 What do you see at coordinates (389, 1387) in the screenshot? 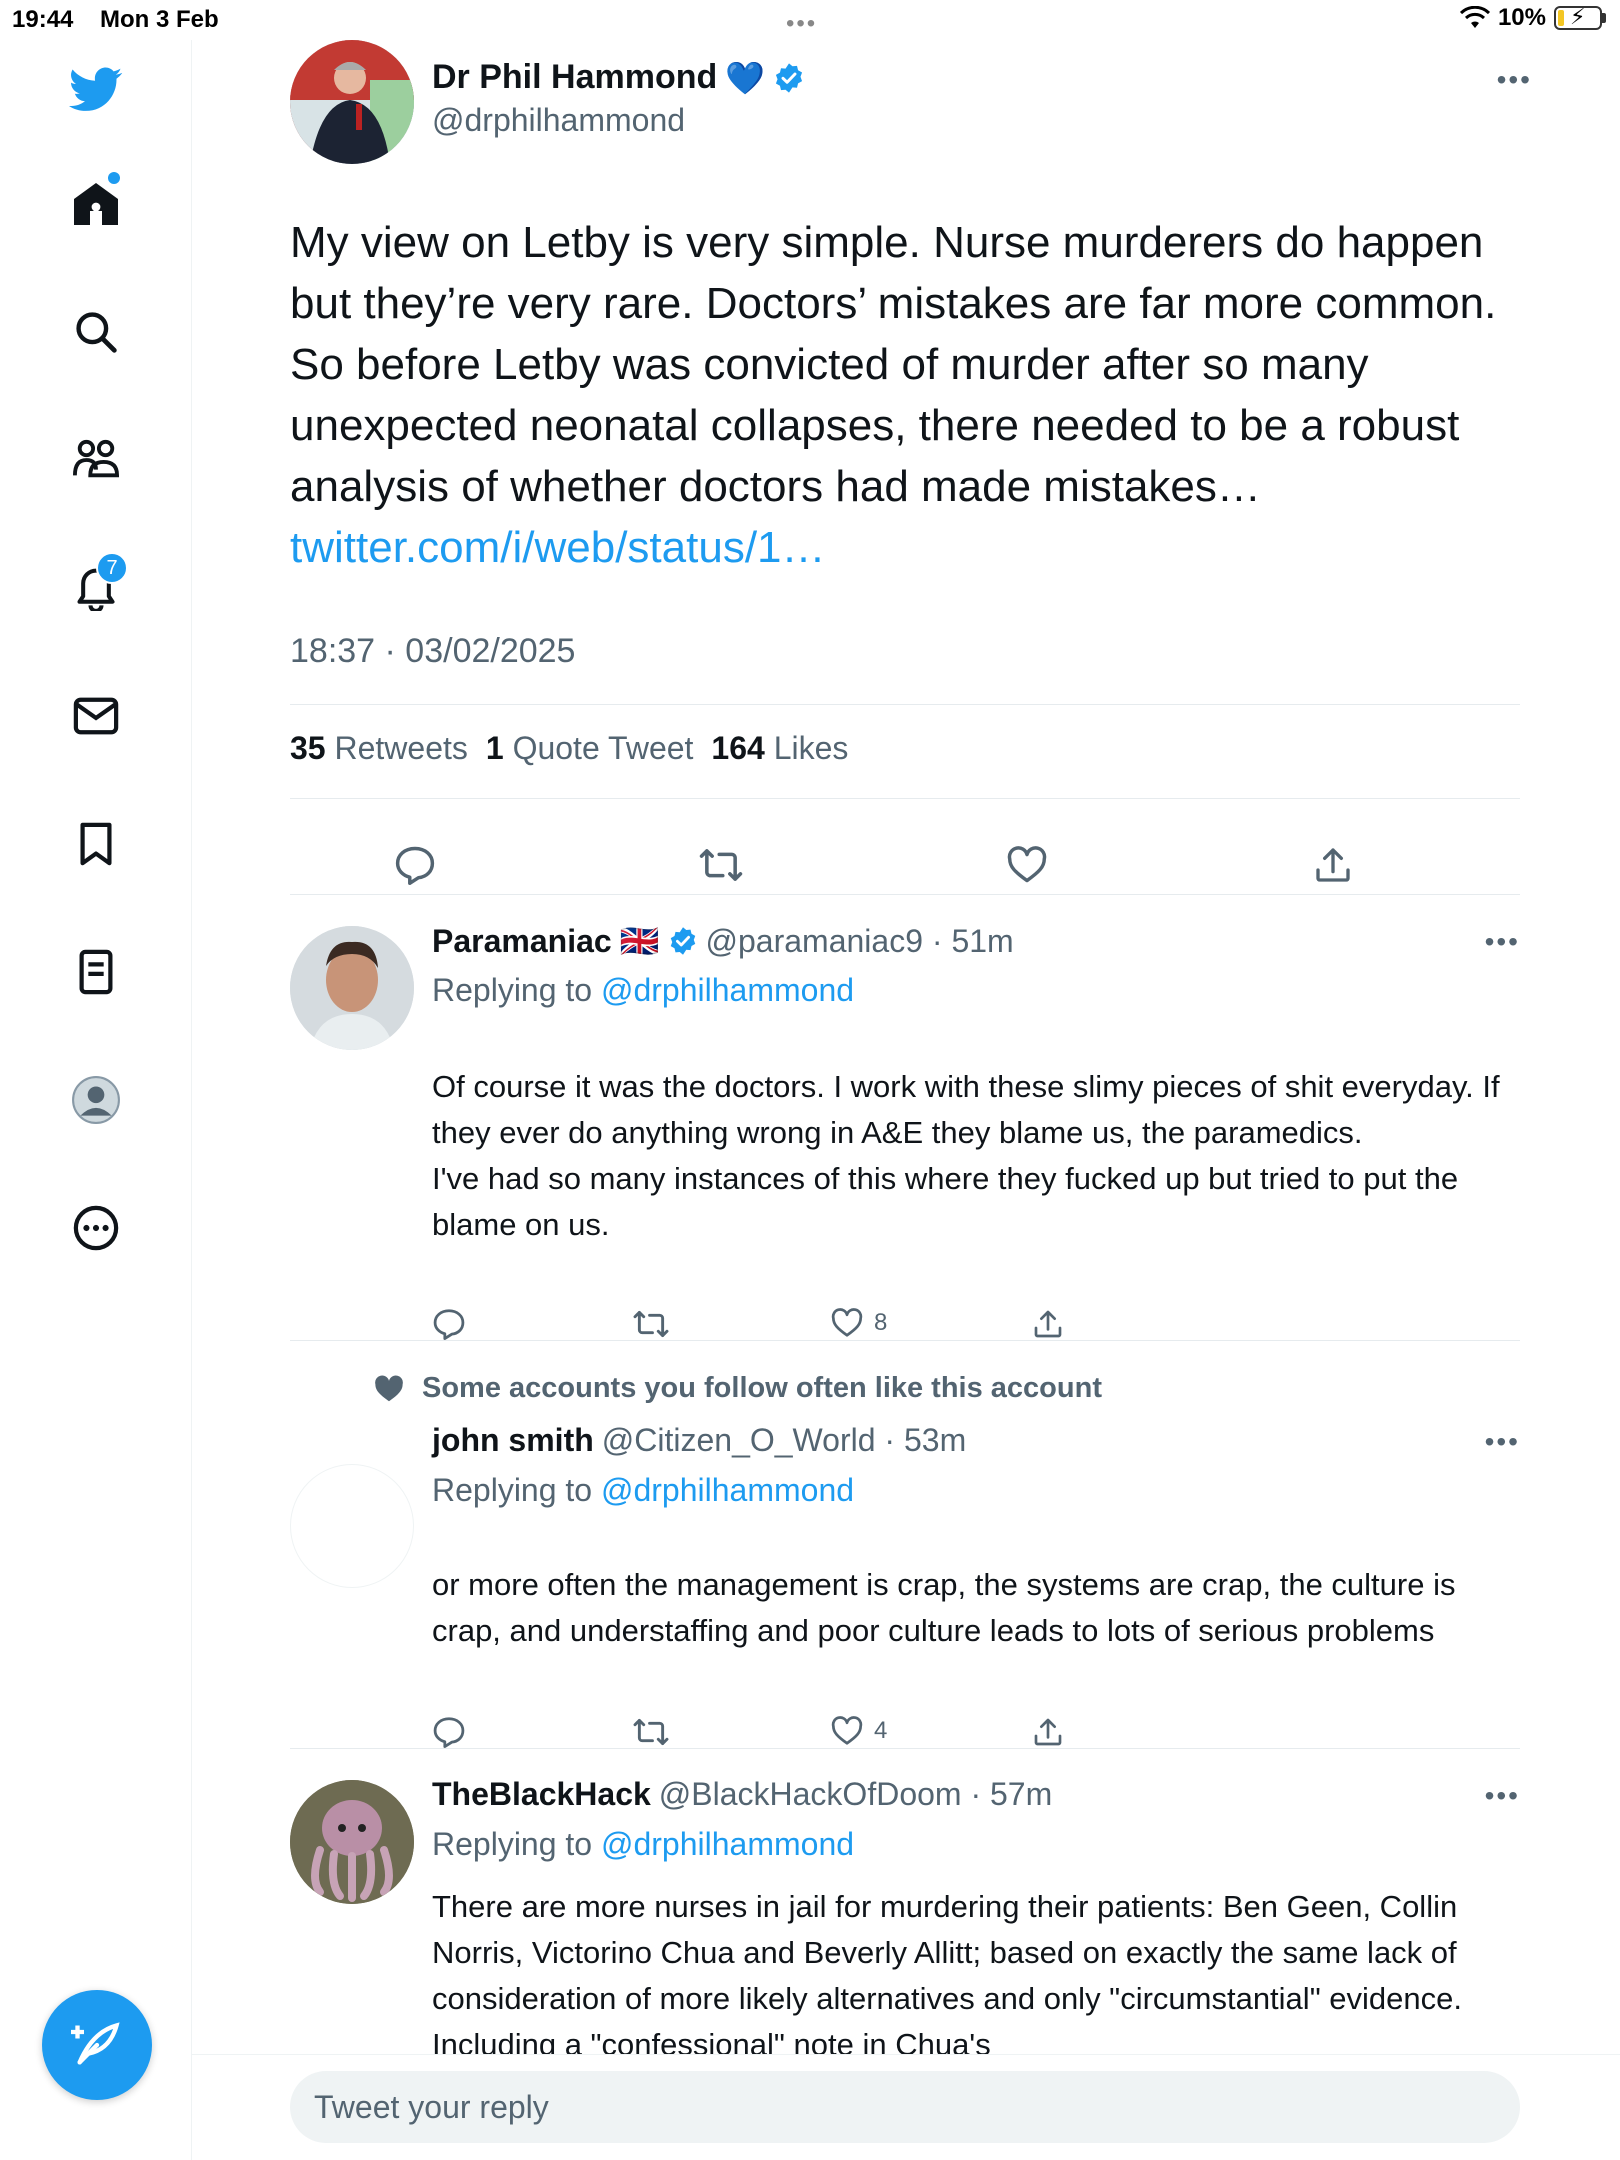
I see `heart-filled-icon` at bounding box center [389, 1387].